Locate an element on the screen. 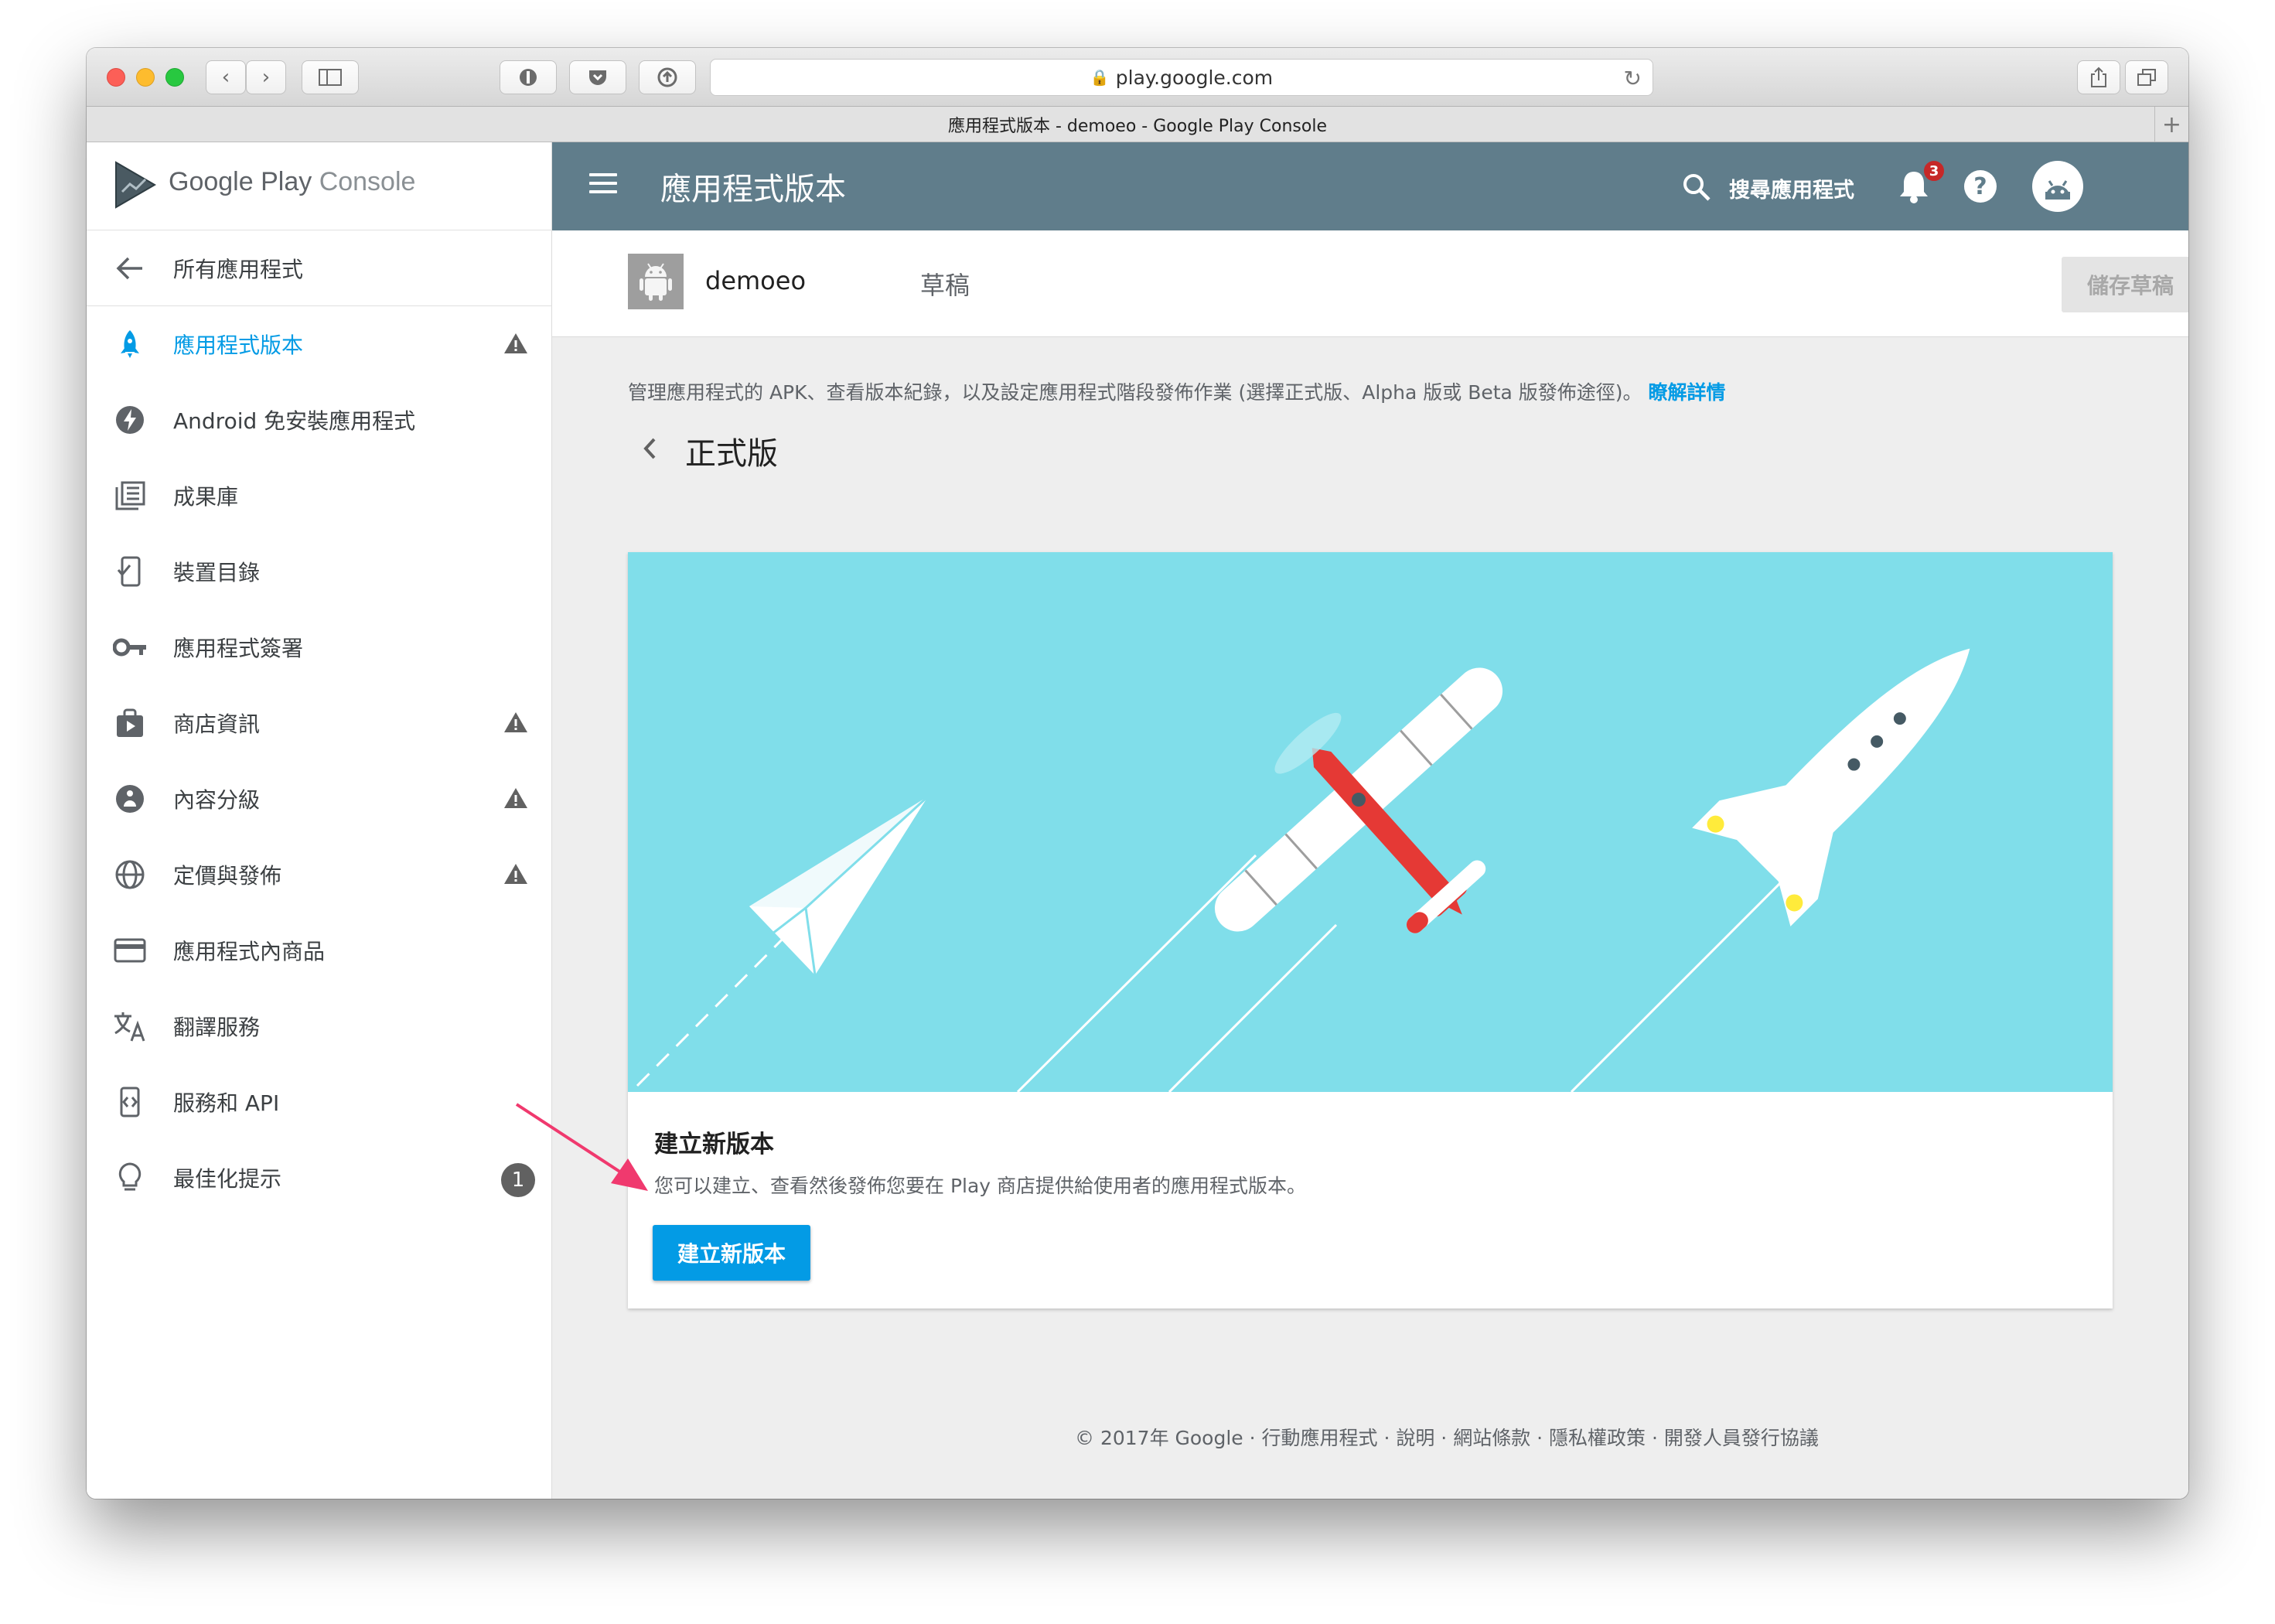 The width and height of the screenshot is (2275, 1624). credit-card-icon is located at coordinates (130, 950).